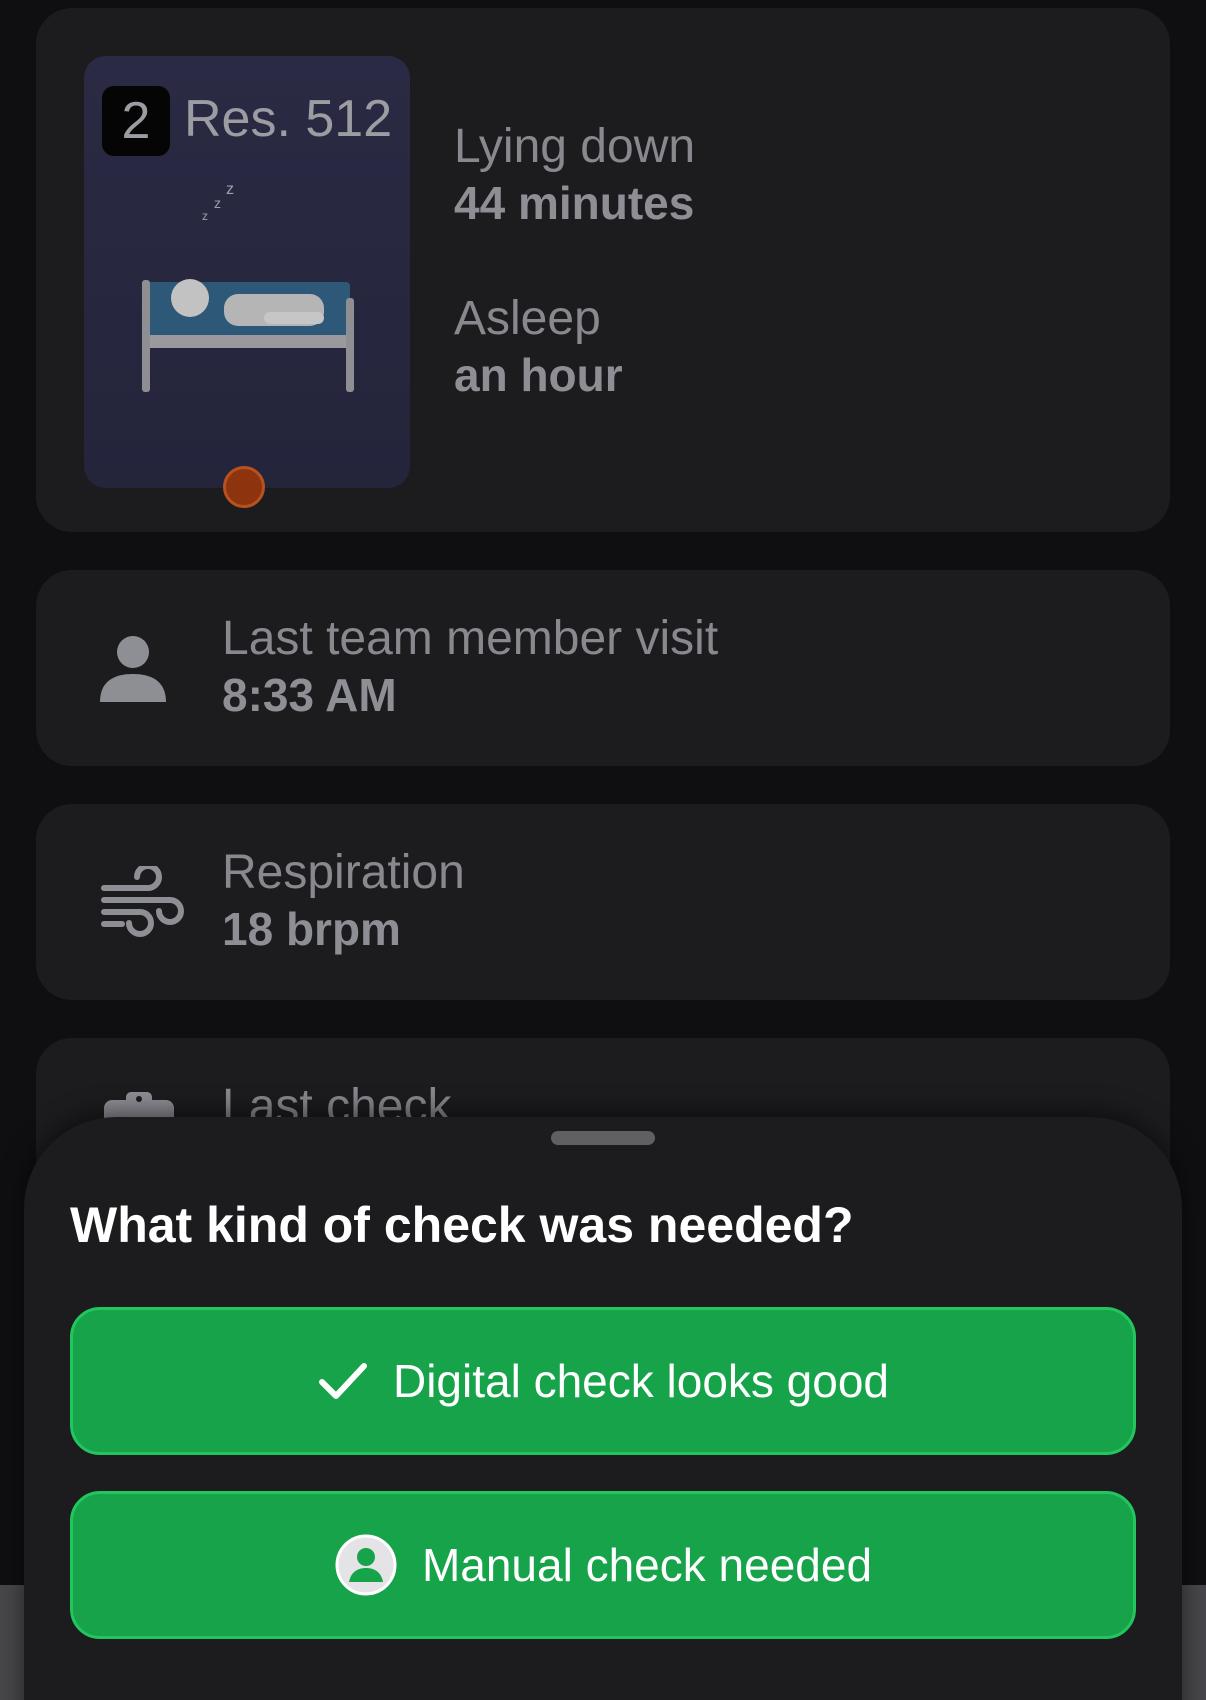 This screenshot has height=1700, width=1206. I want to click on digital-check-label: Digital check looks good, so click(641, 1381).